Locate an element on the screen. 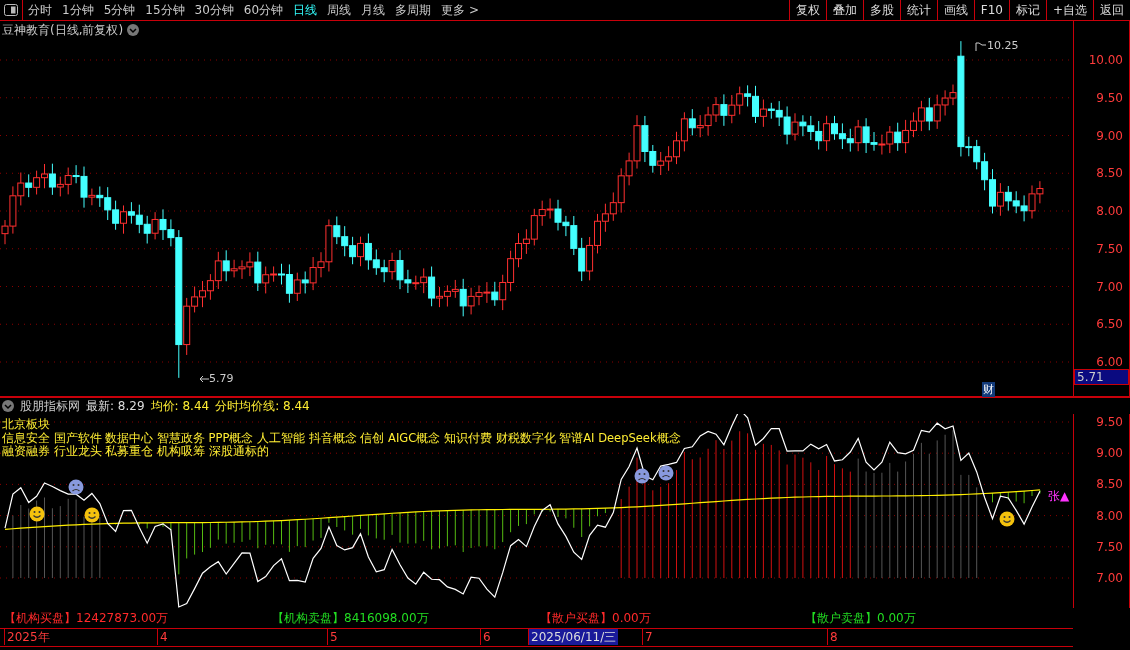  flow-stat: 【散户买盘】0.00万 is located at coordinates (596, 618).